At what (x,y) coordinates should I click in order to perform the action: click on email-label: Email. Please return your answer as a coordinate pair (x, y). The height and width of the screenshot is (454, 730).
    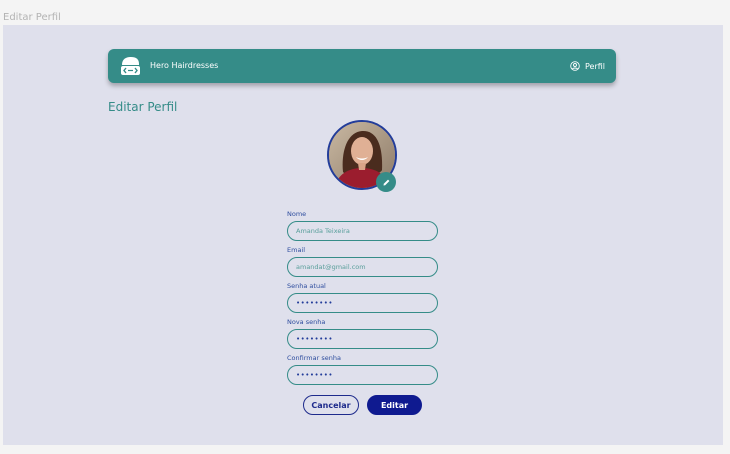
    Looking at the image, I should click on (296, 250).